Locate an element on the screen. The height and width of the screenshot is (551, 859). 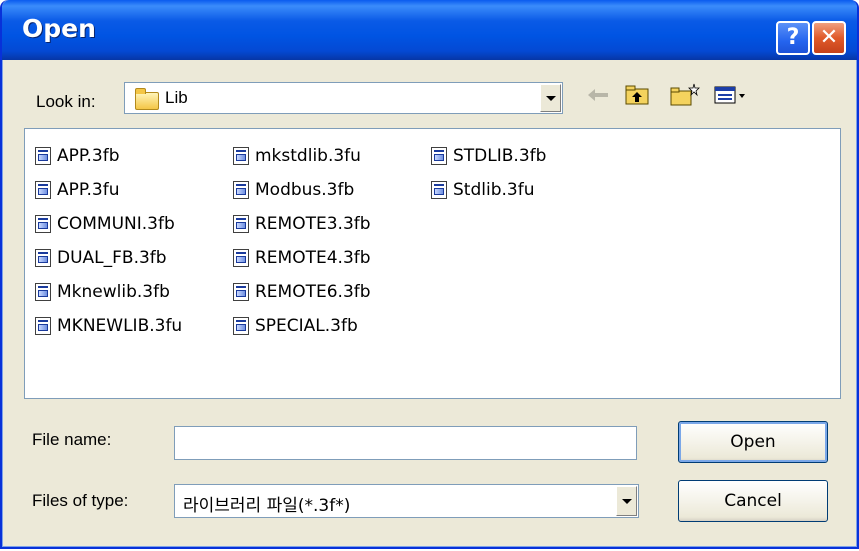
file-item: APP.3fb is located at coordinates (108, 156).